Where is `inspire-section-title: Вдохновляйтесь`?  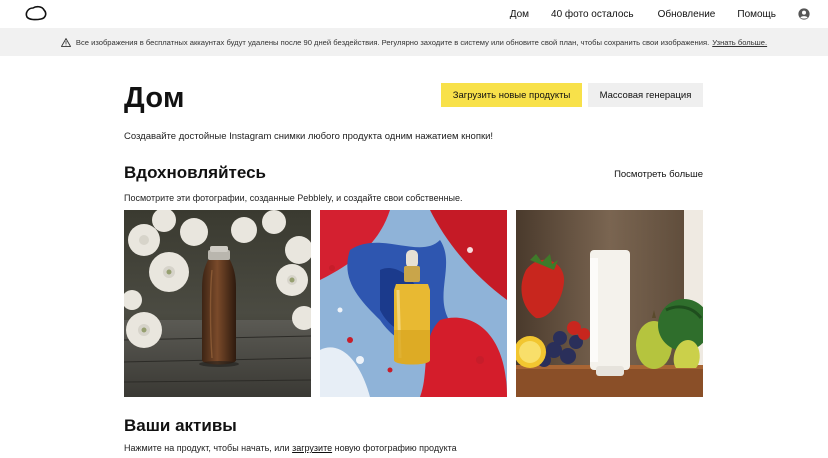 inspire-section-title: Вдохновляйтесь is located at coordinates (195, 172).